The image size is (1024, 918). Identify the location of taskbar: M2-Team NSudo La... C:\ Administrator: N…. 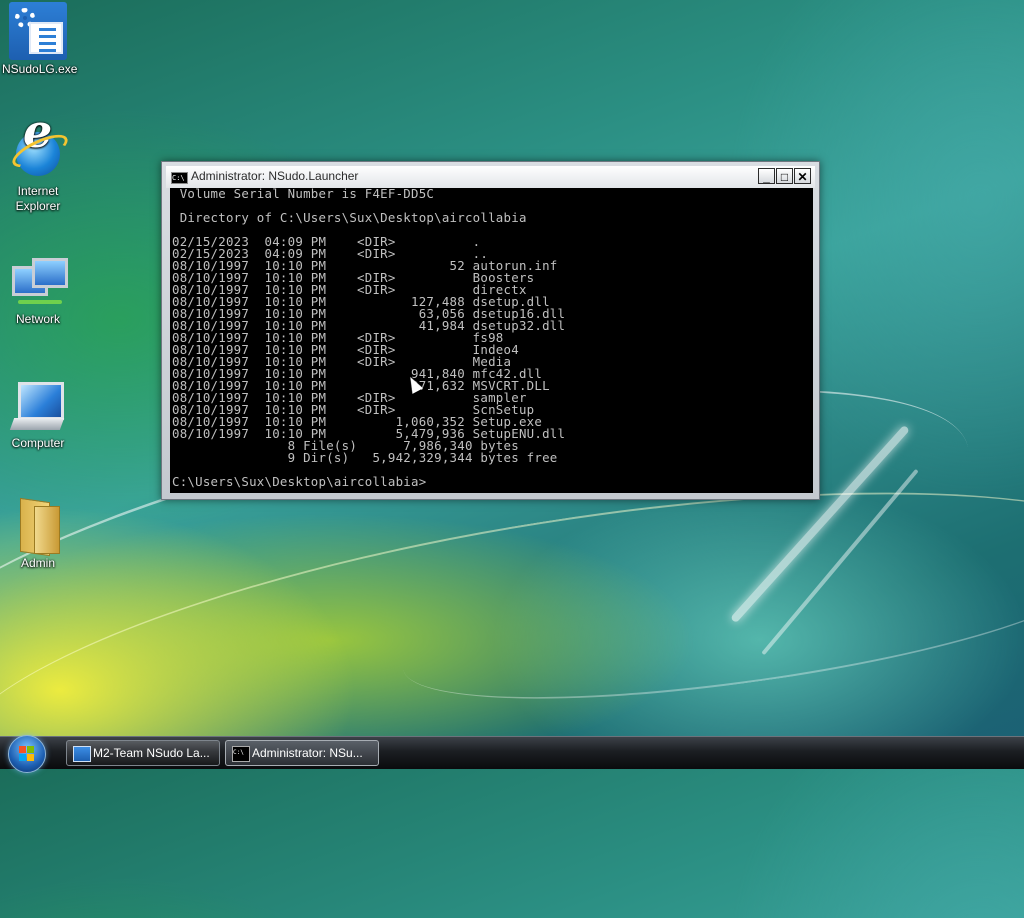
(512, 754).